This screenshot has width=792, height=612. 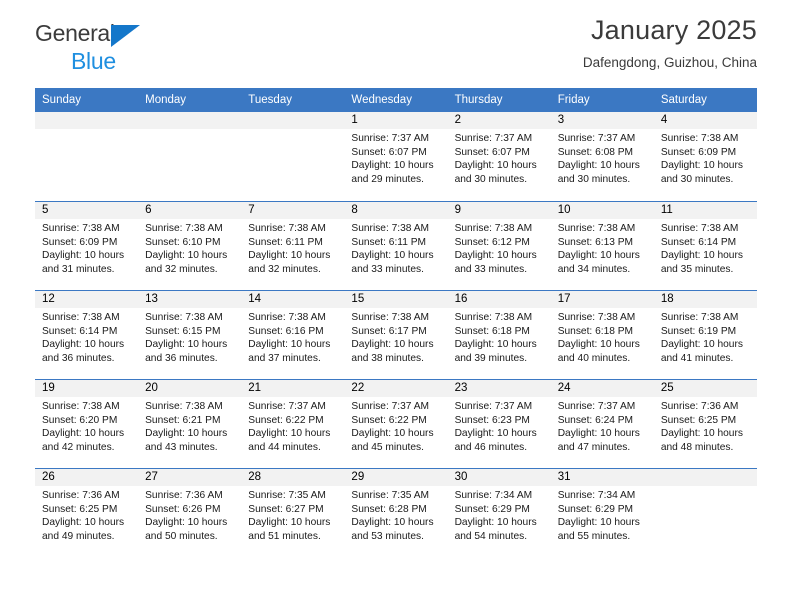 I want to click on sunset-text: Sunset: 6:25 PM, so click(x=80, y=509).